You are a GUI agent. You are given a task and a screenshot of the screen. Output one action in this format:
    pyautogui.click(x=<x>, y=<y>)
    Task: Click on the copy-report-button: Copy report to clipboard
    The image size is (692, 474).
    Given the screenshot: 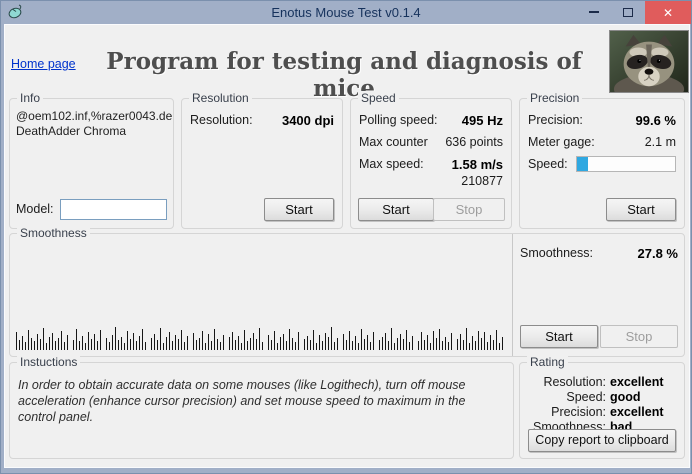 What is the action you would take?
    pyautogui.click(x=602, y=440)
    